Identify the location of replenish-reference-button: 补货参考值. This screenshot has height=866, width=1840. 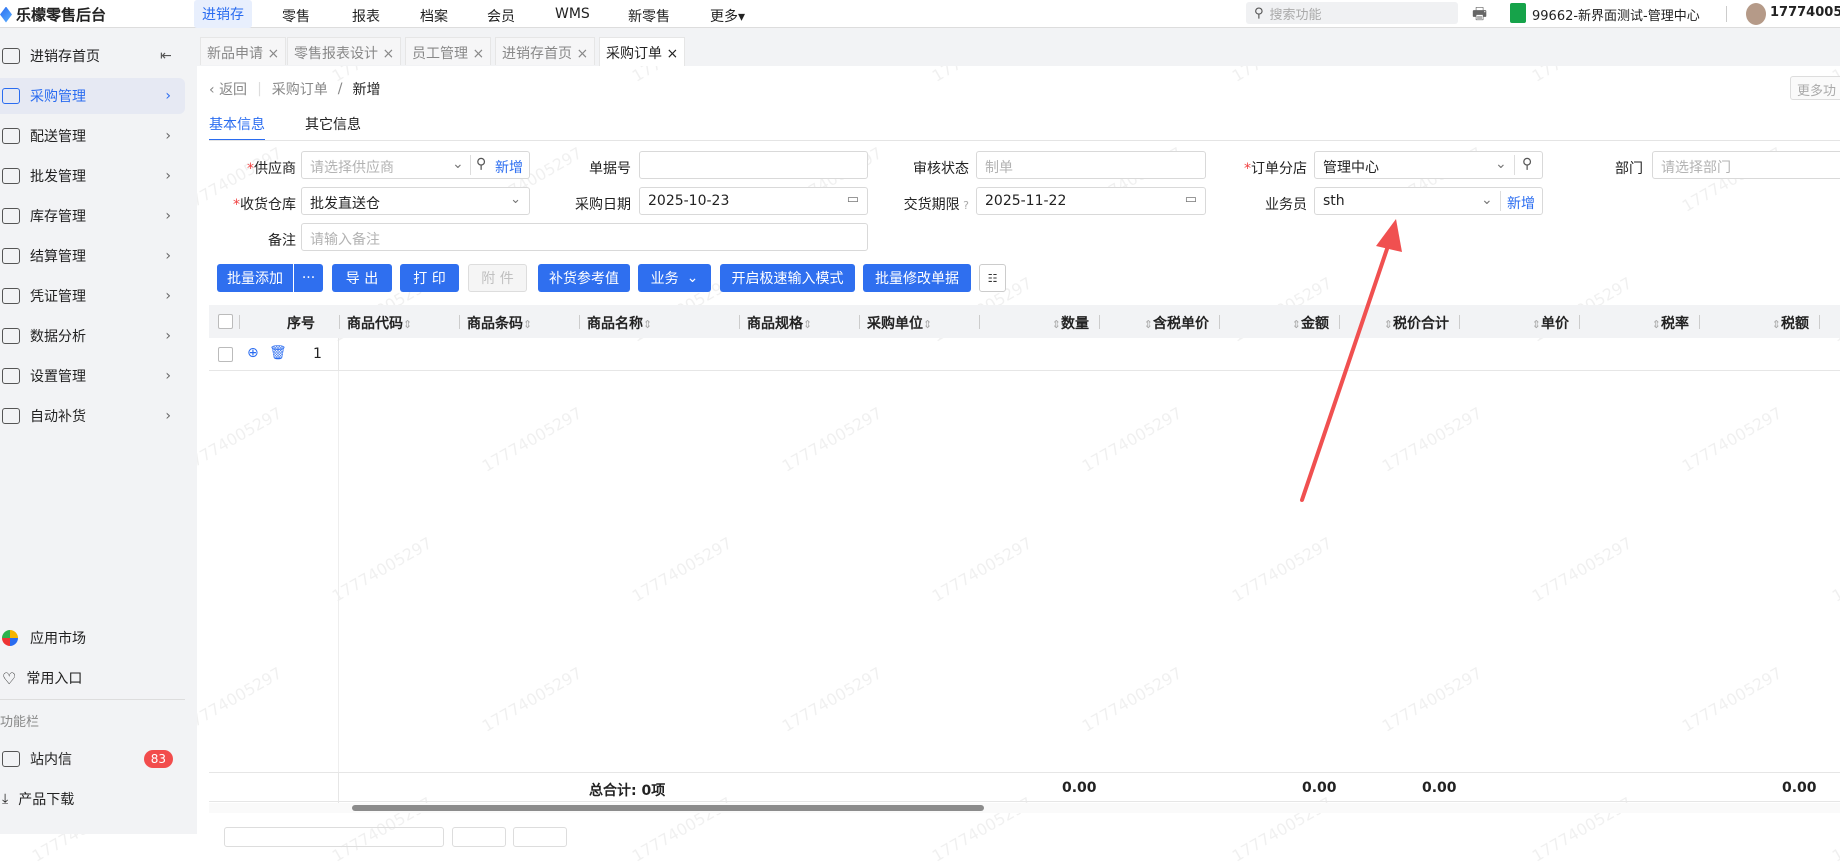
(584, 278).